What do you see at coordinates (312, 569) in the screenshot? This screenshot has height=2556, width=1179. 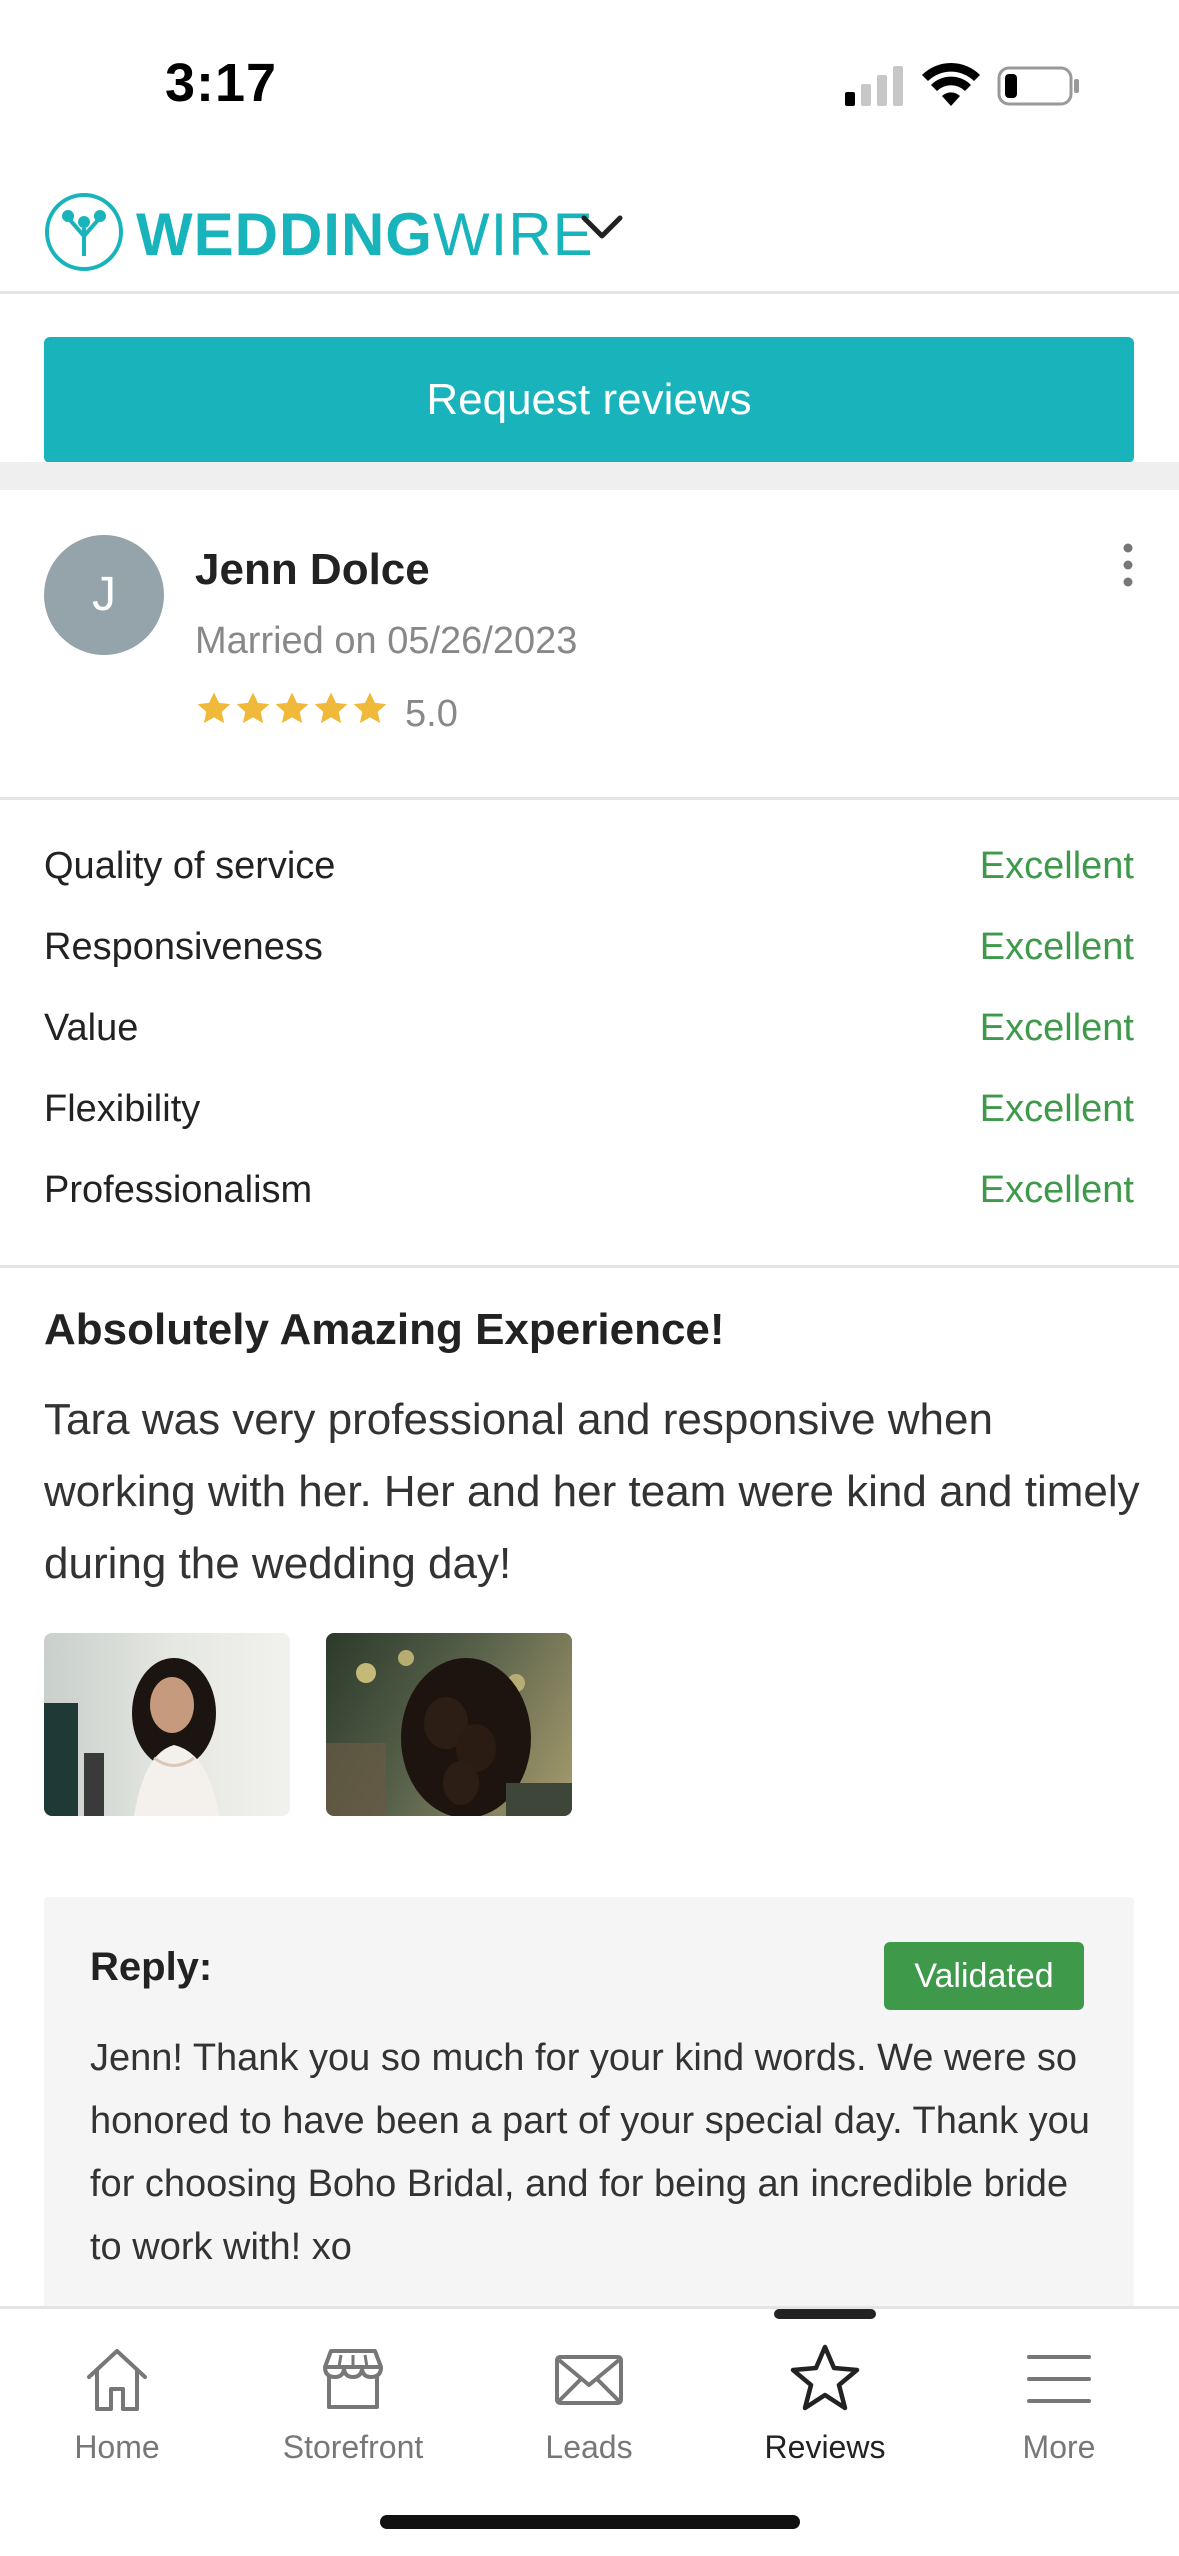 I see `reviewer-name: Jenn Dolce` at bounding box center [312, 569].